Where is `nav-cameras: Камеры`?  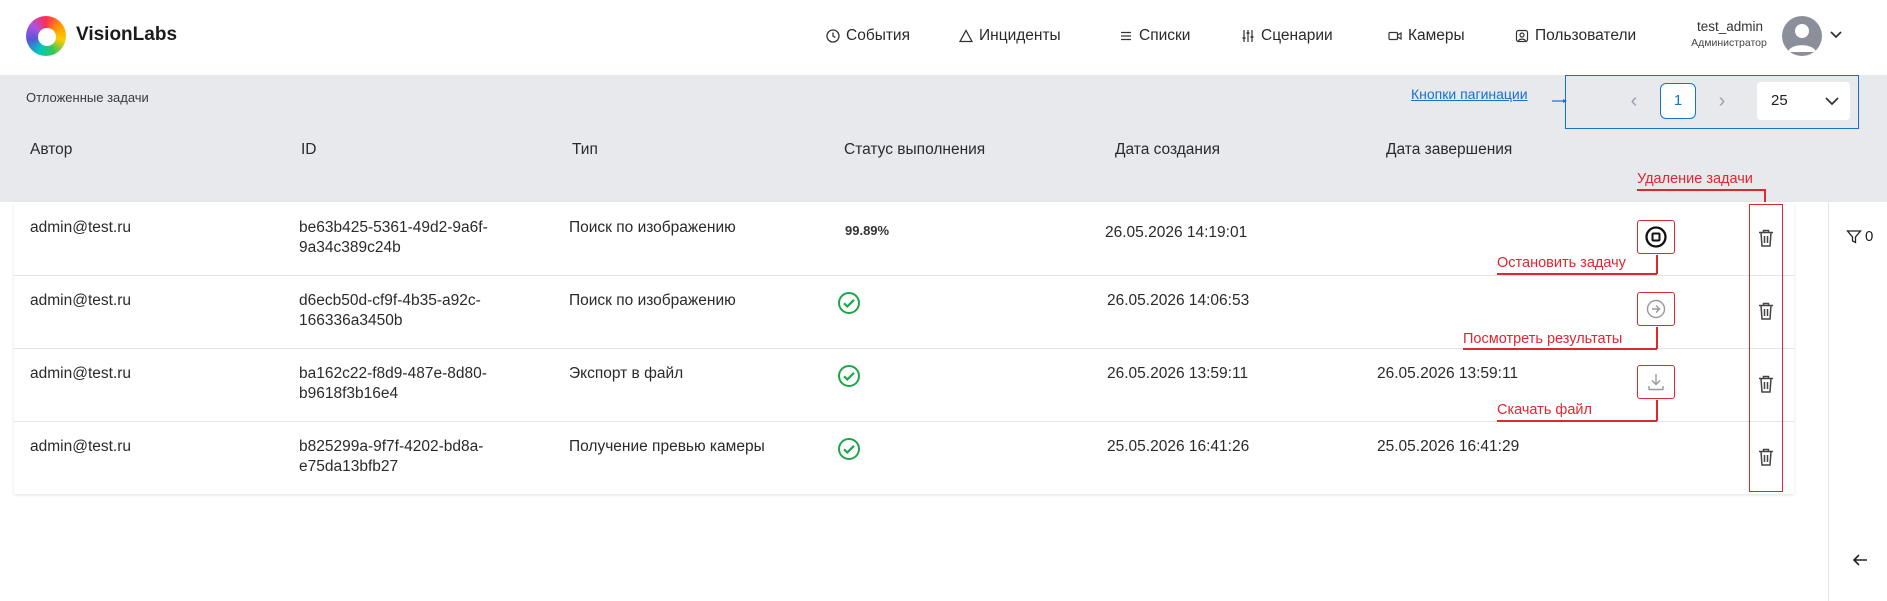
nav-cameras: Камеры is located at coordinates (1426, 36).